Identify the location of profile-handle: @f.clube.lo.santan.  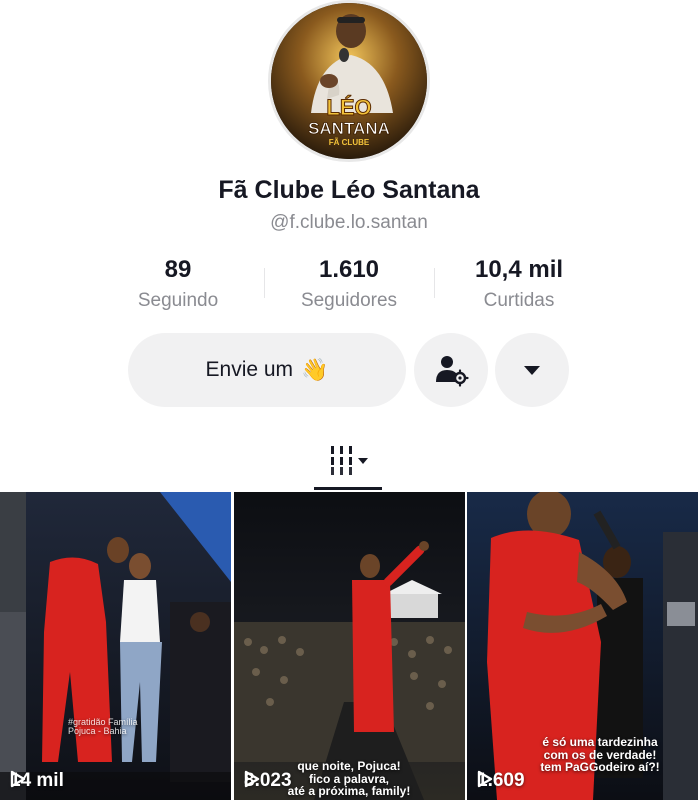
(349, 222).